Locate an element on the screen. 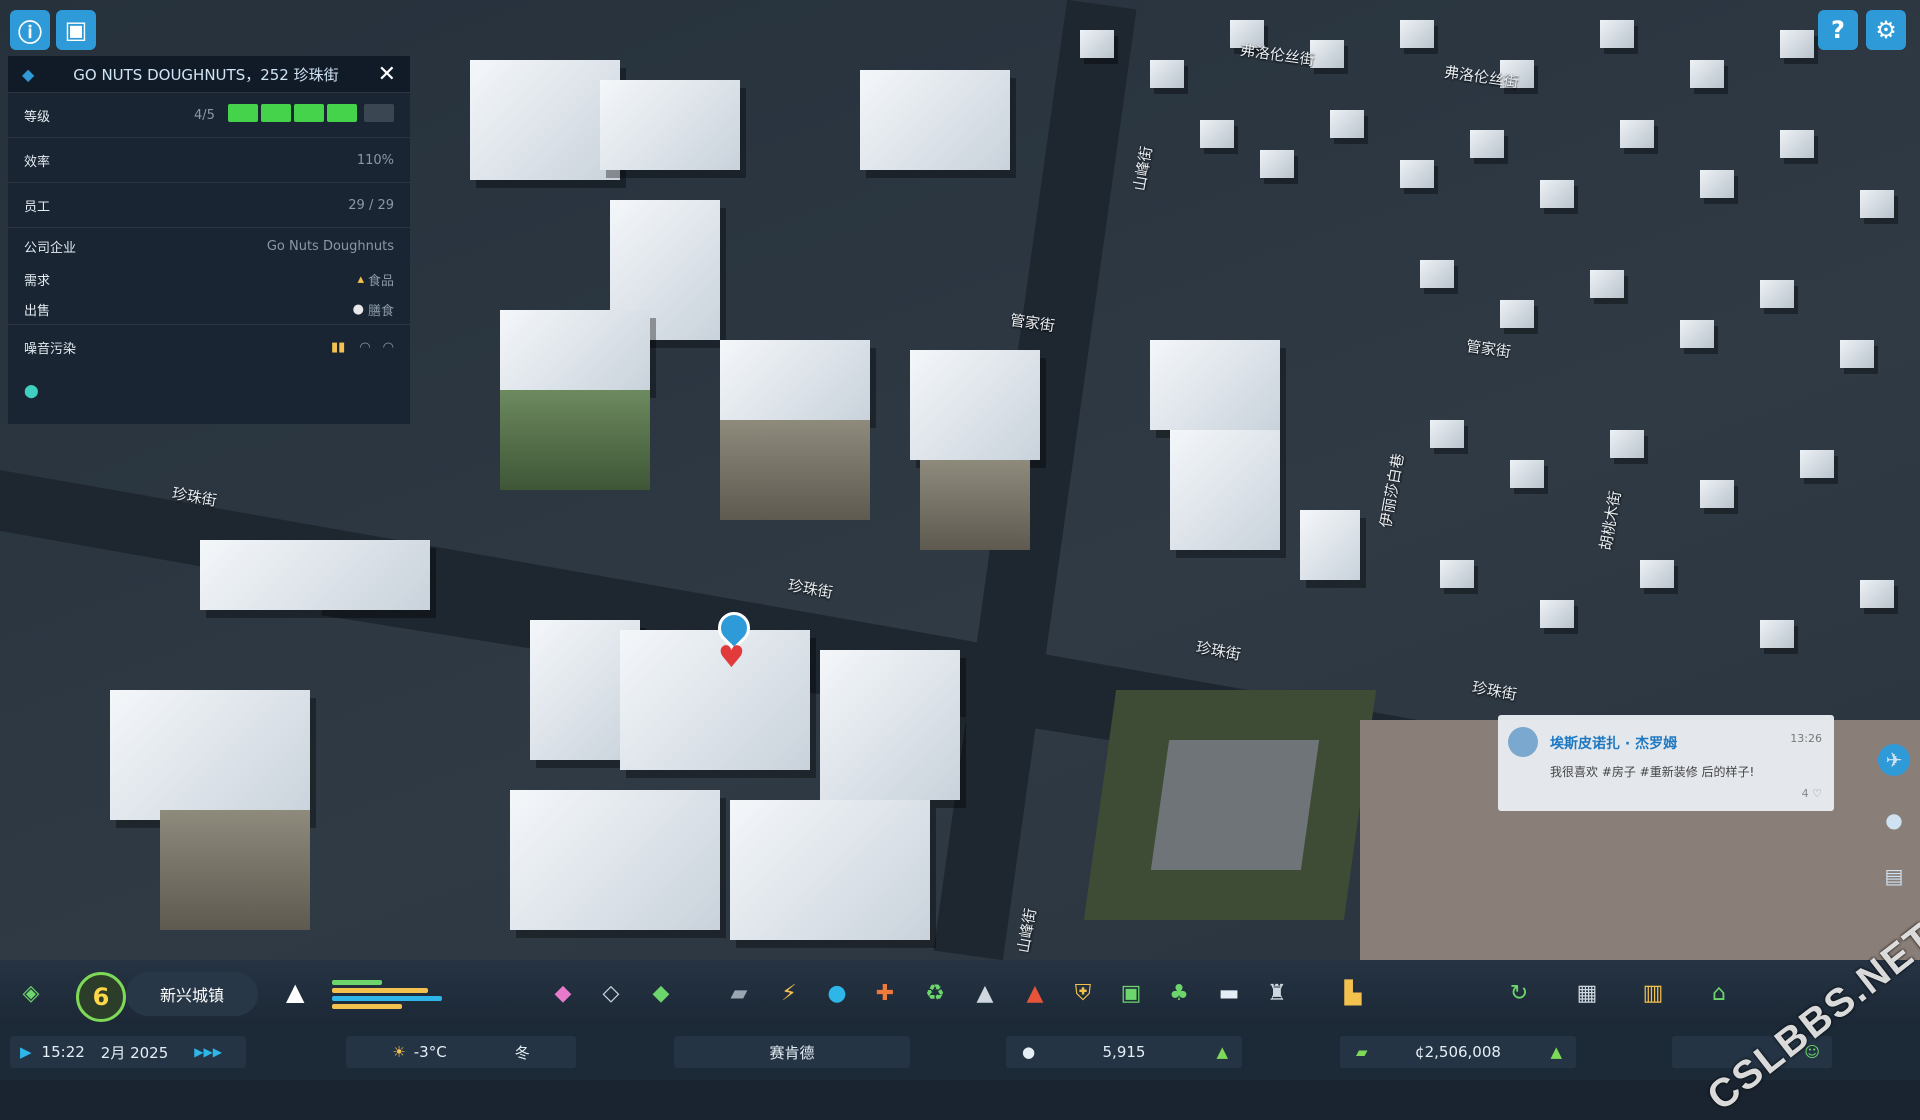  photo-mode-button: ▣ is located at coordinates (76, 30).